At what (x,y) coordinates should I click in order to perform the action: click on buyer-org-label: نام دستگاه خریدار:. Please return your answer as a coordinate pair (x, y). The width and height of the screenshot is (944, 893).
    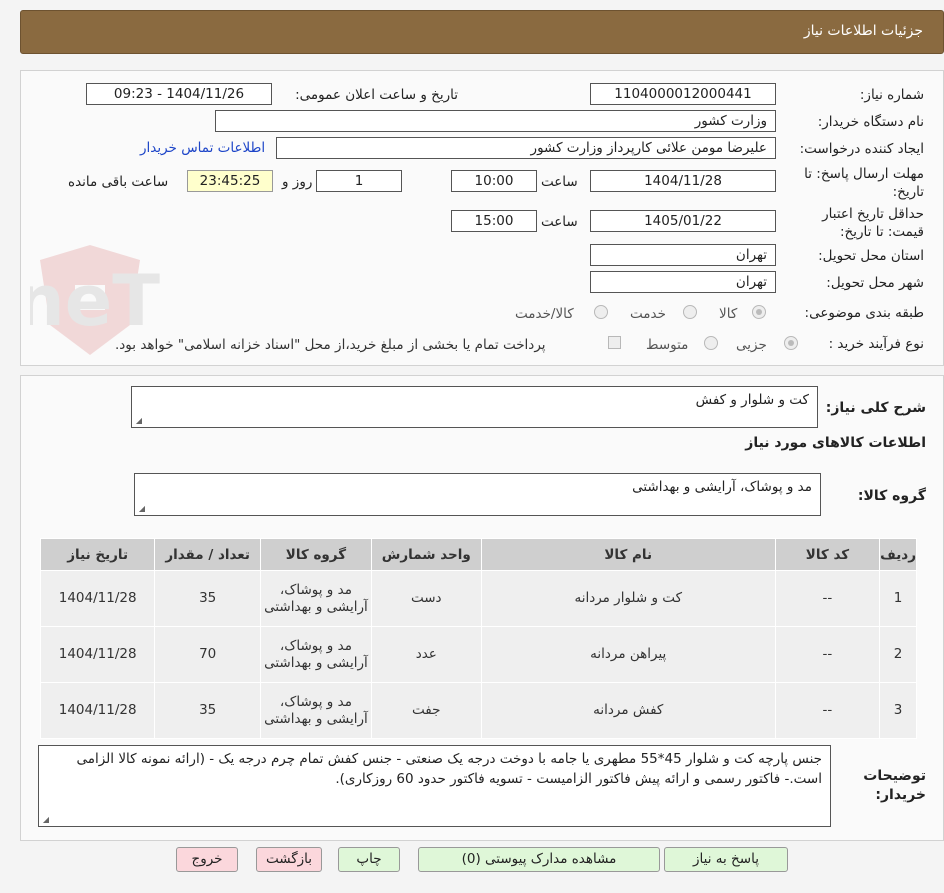
    Looking at the image, I should click on (870, 122).